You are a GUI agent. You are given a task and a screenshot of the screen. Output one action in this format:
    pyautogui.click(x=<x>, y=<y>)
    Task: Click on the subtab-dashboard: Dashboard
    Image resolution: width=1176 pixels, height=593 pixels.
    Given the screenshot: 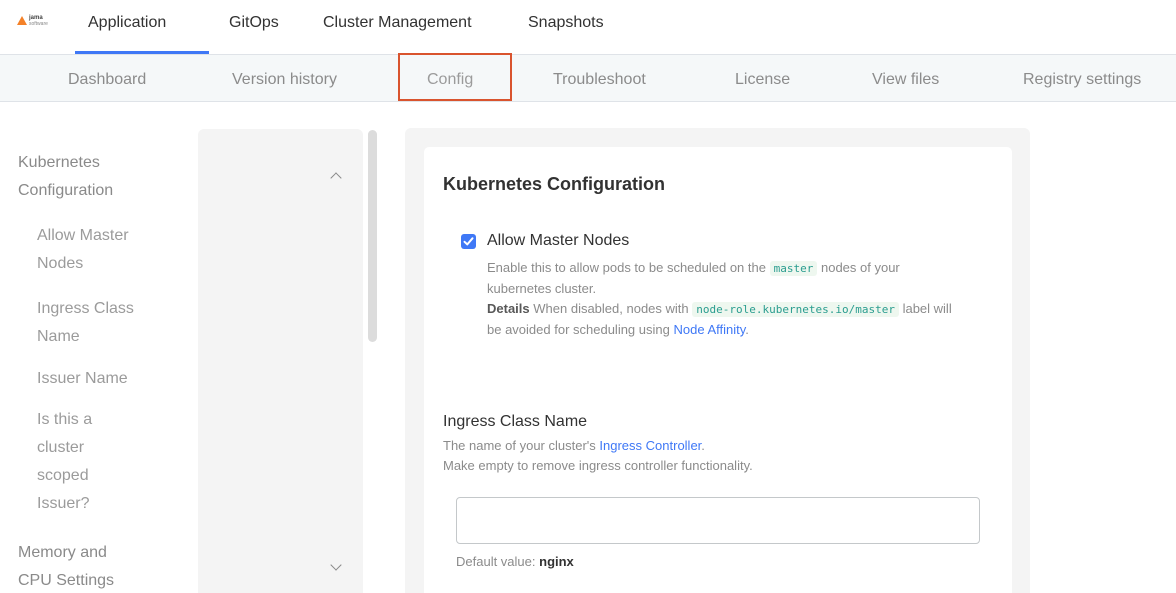 What is the action you would take?
    pyautogui.click(x=107, y=80)
    